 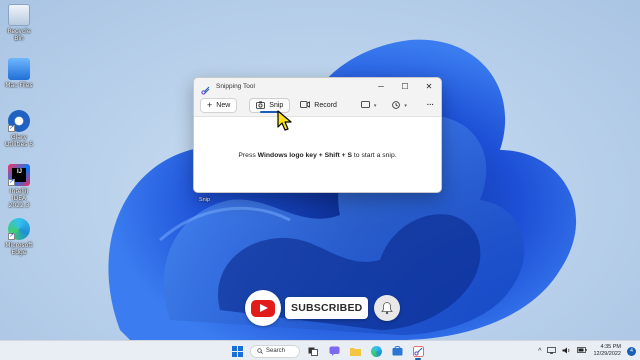 What do you see at coordinates (365, 105) in the screenshot?
I see `rectangle-mode-icon` at bounding box center [365, 105].